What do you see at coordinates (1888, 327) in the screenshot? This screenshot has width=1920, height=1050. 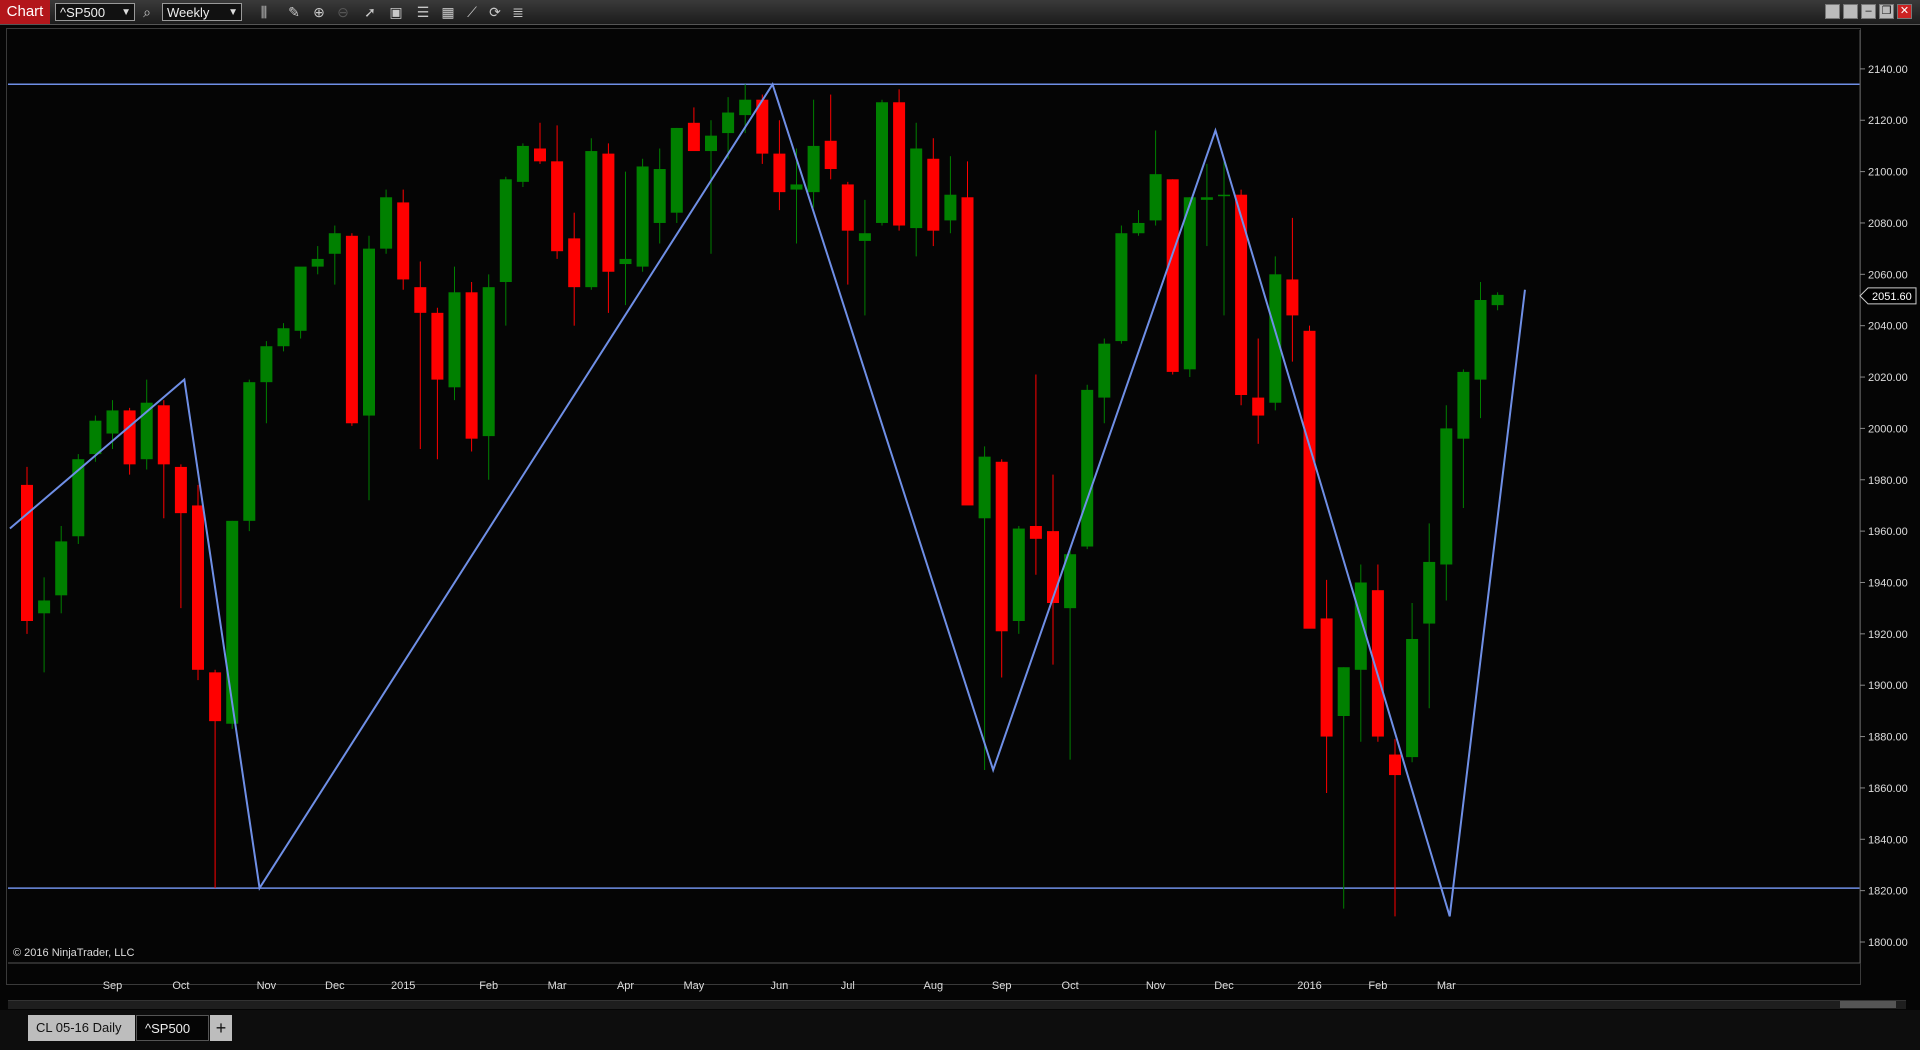 I see `price-tick-label: 2040.00` at bounding box center [1888, 327].